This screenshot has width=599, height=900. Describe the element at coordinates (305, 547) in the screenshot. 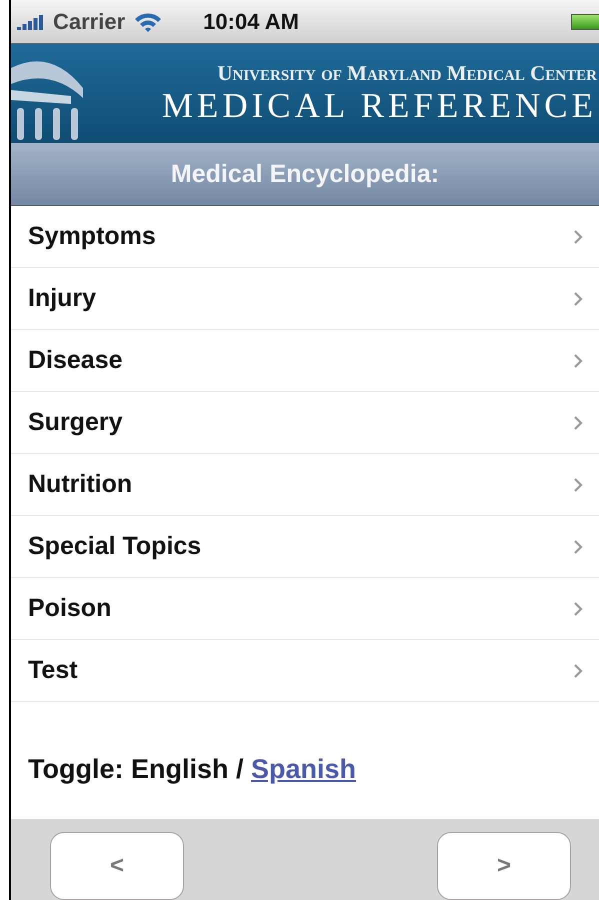

I see `list-item: Special Topics` at that location.